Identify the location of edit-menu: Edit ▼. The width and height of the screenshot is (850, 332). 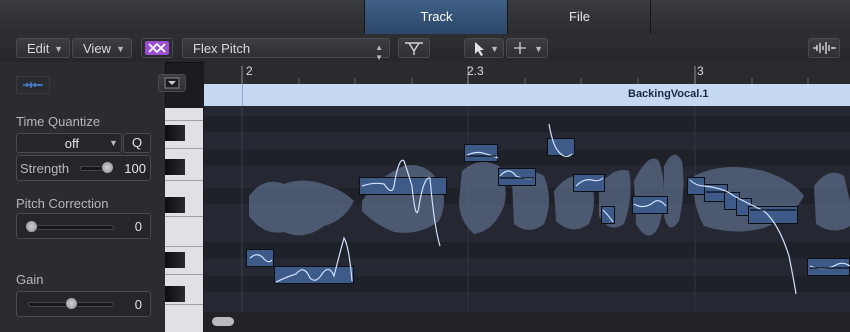
(43, 48).